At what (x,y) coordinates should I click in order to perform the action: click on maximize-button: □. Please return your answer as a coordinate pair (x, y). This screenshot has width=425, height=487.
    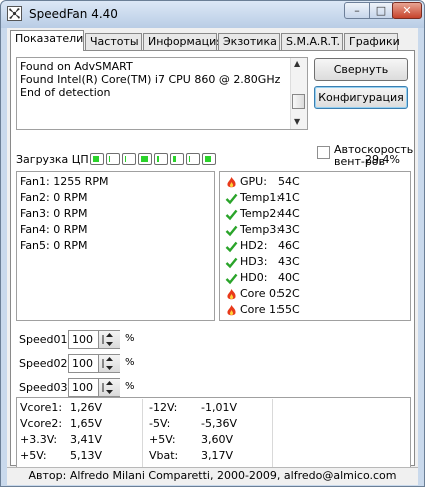
    Looking at the image, I should click on (381, 10).